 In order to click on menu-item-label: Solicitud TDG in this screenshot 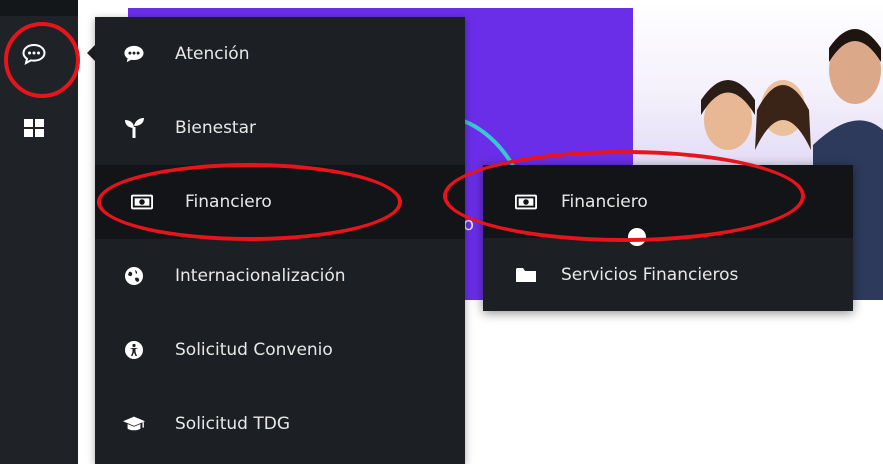, I will do `click(232, 424)`.